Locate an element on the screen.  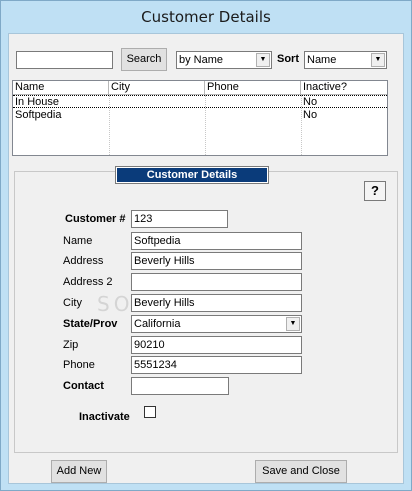
list-row: In House No is located at coordinates (200, 101).